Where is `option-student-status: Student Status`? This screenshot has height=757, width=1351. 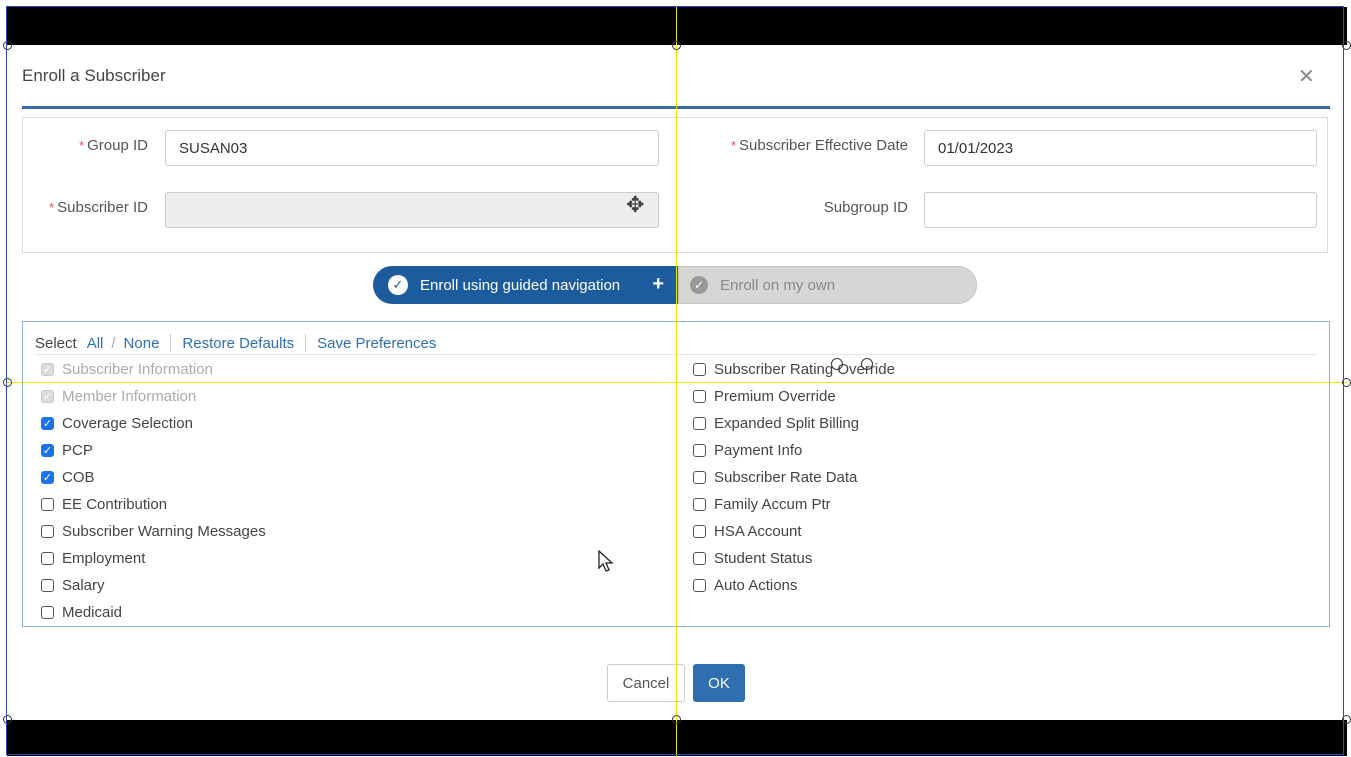 option-student-status: Student Status is located at coordinates (752, 558).